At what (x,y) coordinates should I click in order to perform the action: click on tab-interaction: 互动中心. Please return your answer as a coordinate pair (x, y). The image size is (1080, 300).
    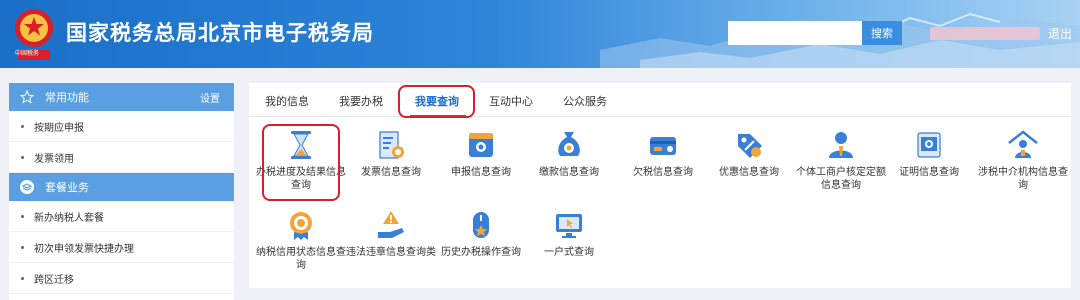
    Looking at the image, I should click on (511, 101).